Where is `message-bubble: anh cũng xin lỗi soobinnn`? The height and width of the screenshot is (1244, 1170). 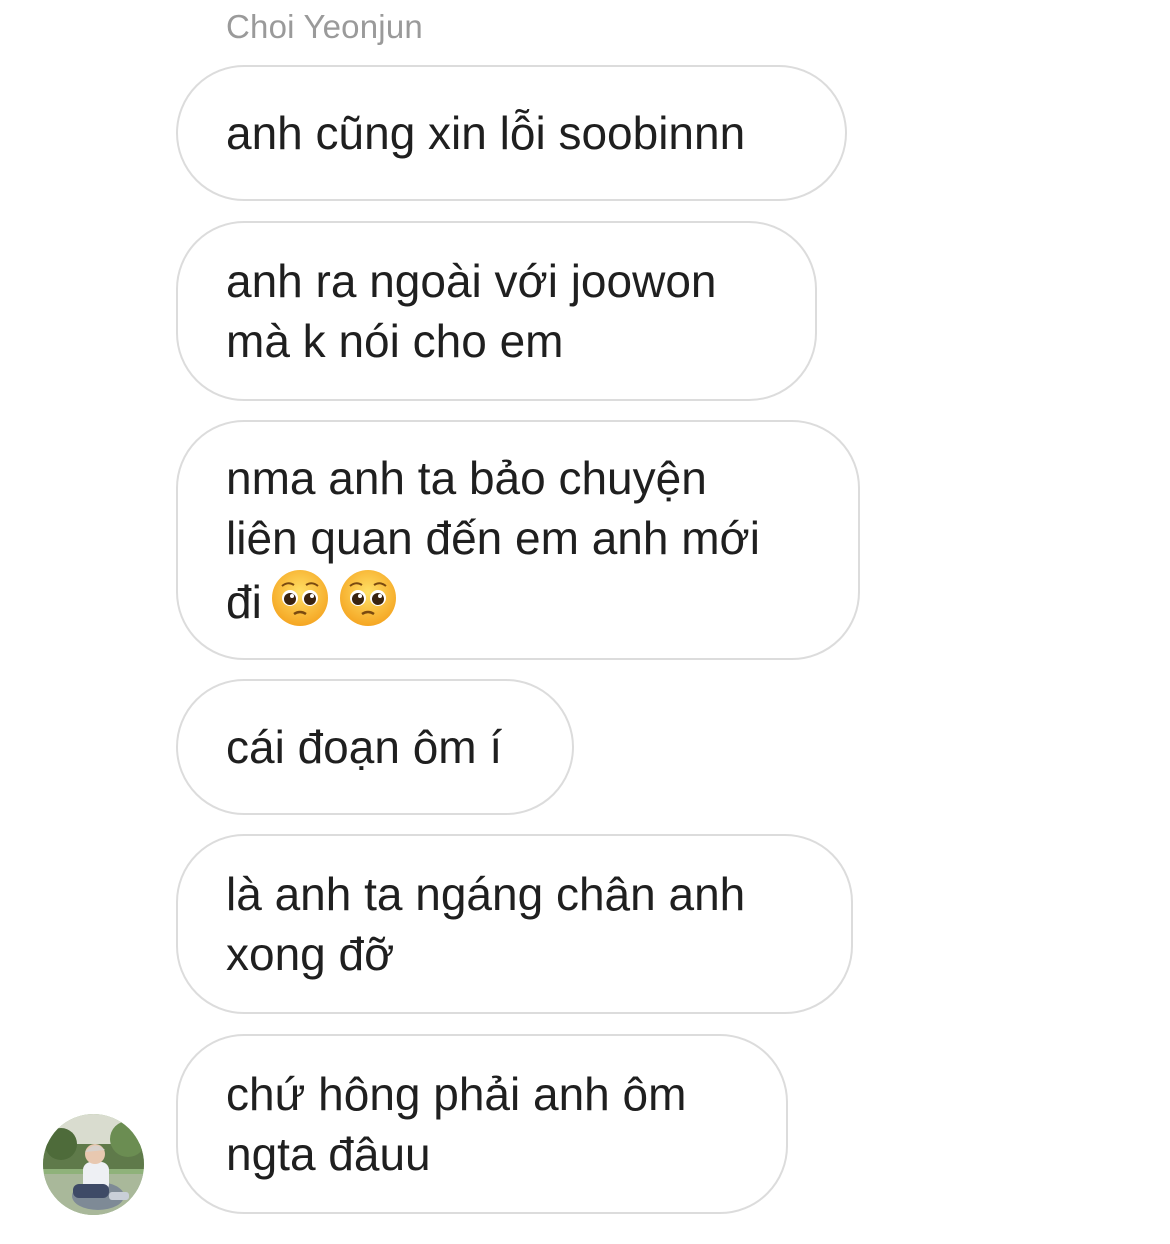
message-bubble: anh cũng xin lỗi soobinnn is located at coordinates (511, 133).